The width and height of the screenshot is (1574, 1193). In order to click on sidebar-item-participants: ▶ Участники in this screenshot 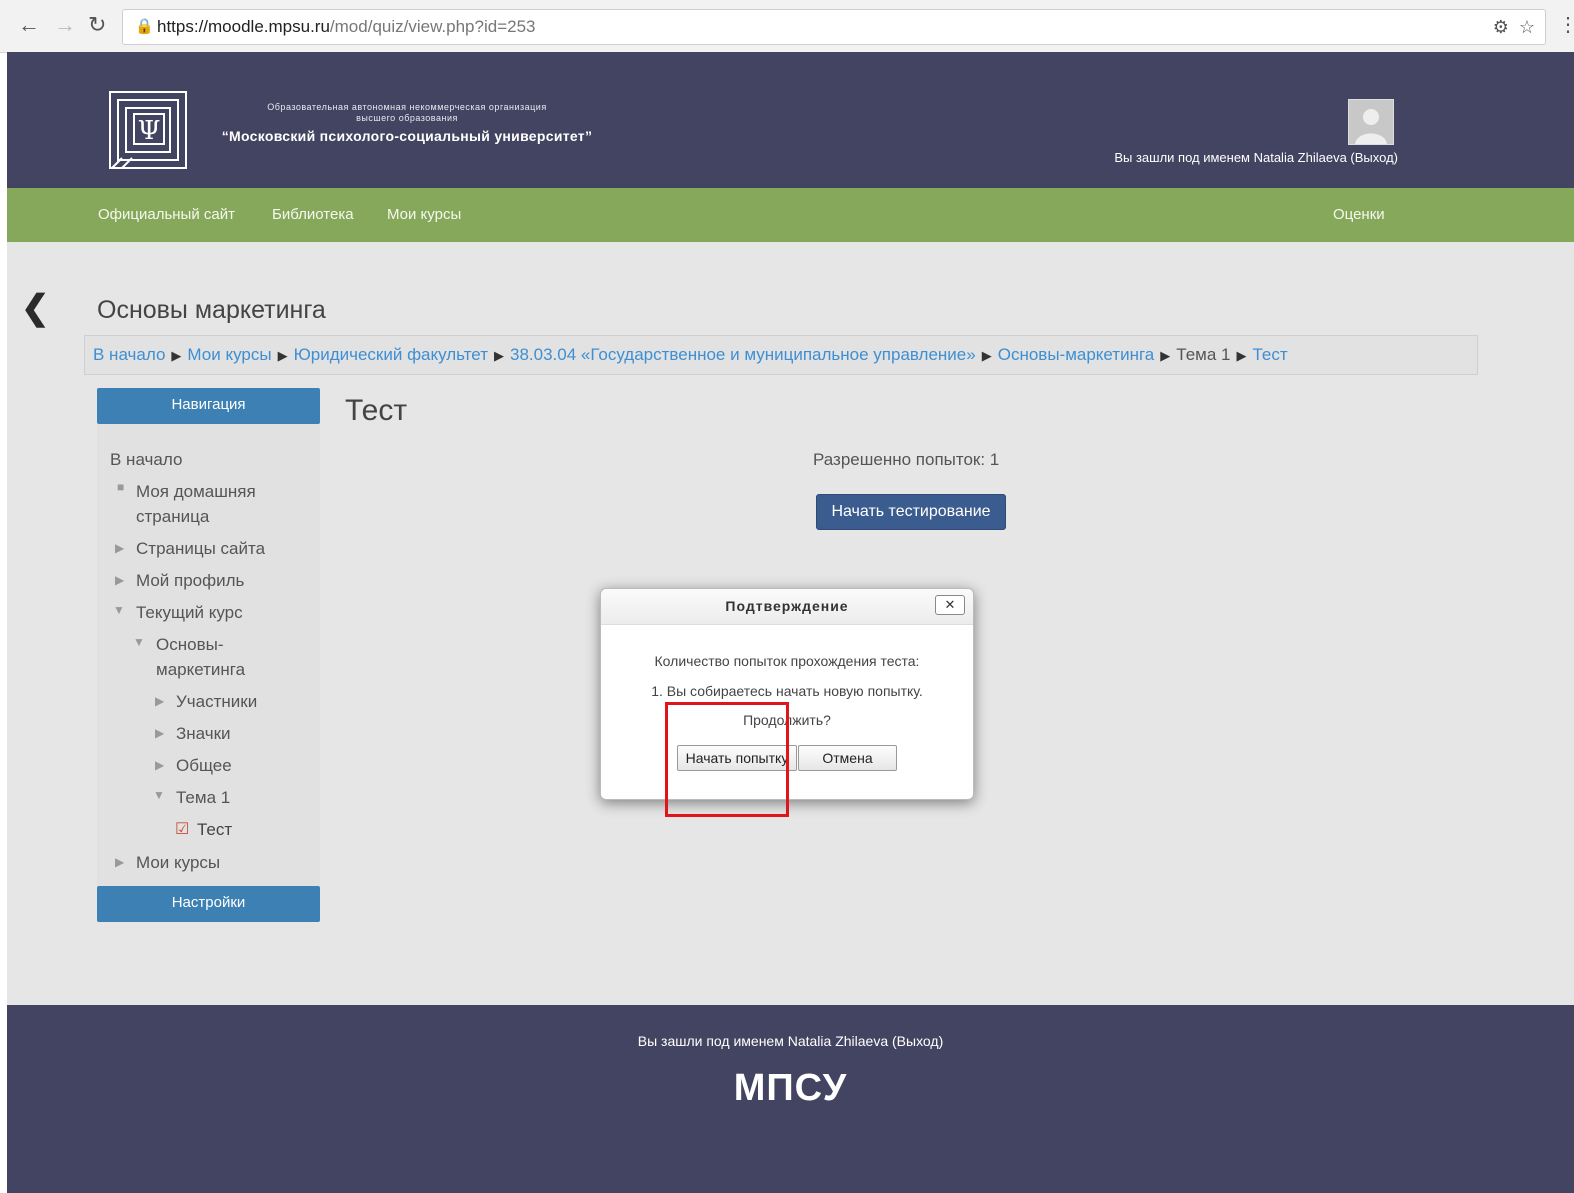, I will do `click(206, 701)`.